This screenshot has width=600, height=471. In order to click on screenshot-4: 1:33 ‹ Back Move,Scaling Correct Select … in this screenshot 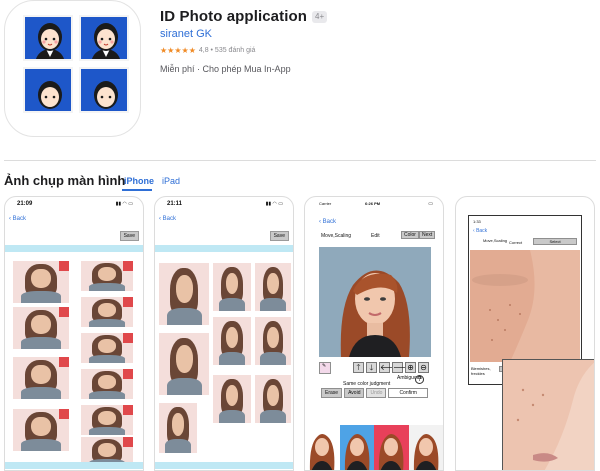, I will do `click(525, 333)`.